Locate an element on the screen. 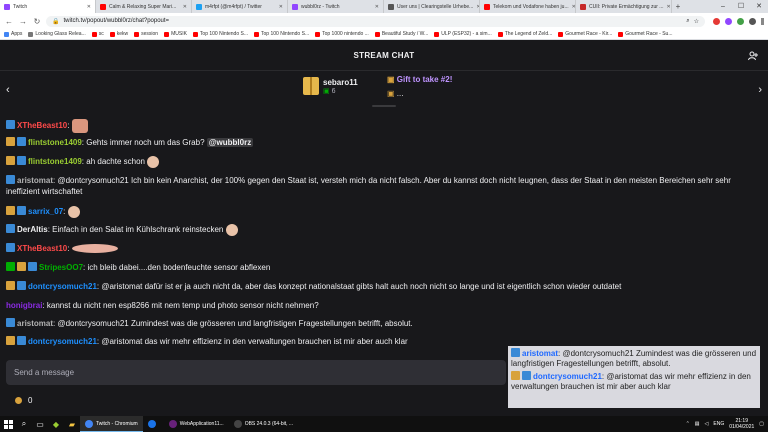  bookmark-item: kekw is located at coordinates (118, 34).